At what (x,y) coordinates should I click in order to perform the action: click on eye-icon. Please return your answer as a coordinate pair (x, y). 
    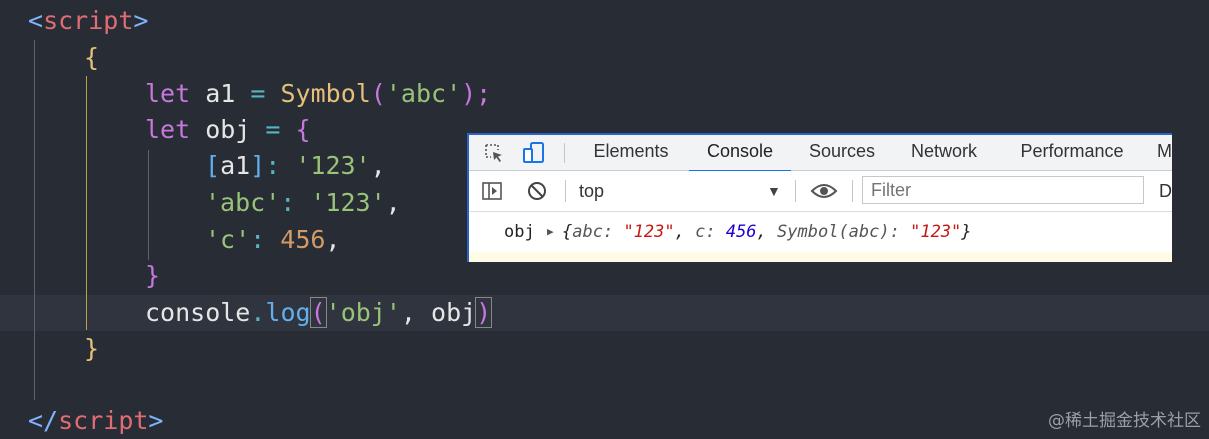
    Looking at the image, I should click on (824, 191).